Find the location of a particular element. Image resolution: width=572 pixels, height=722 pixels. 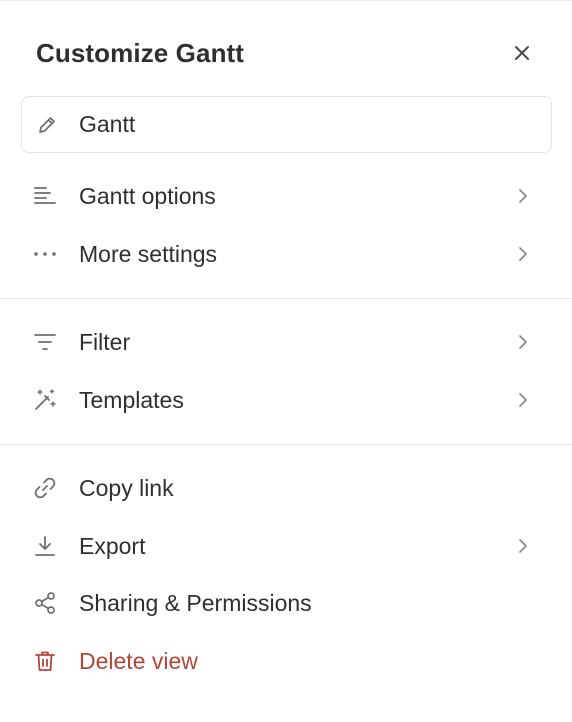

menu-item-label: Filter is located at coordinates (105, 341).